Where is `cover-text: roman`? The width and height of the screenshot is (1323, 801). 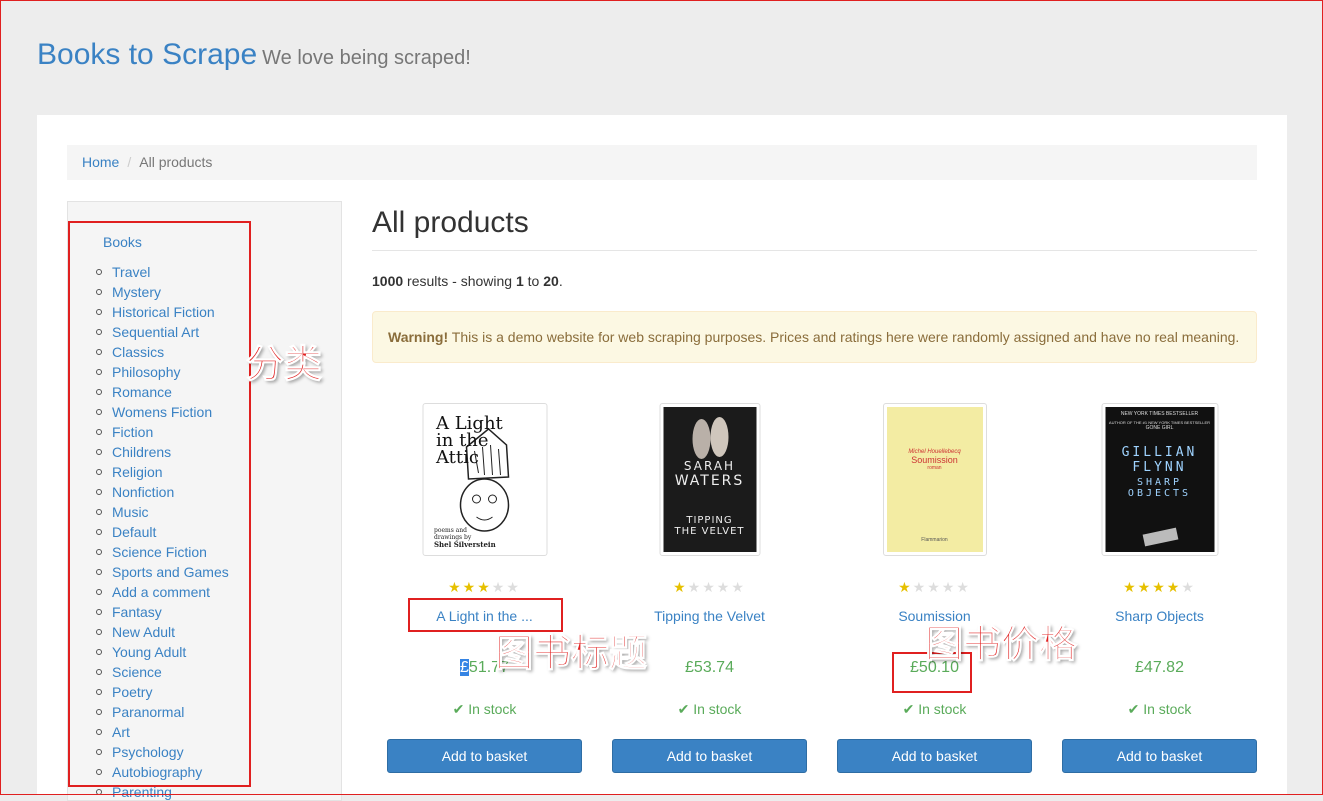 cover-text: roman is located at coordinates (934, 468).